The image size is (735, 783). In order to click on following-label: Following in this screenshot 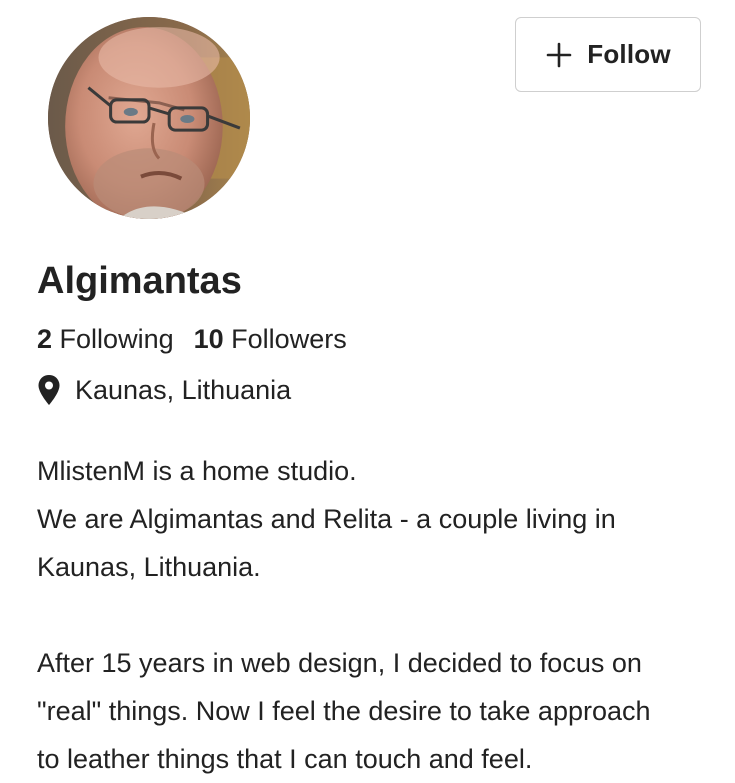, I will do `click(116, 339)`.